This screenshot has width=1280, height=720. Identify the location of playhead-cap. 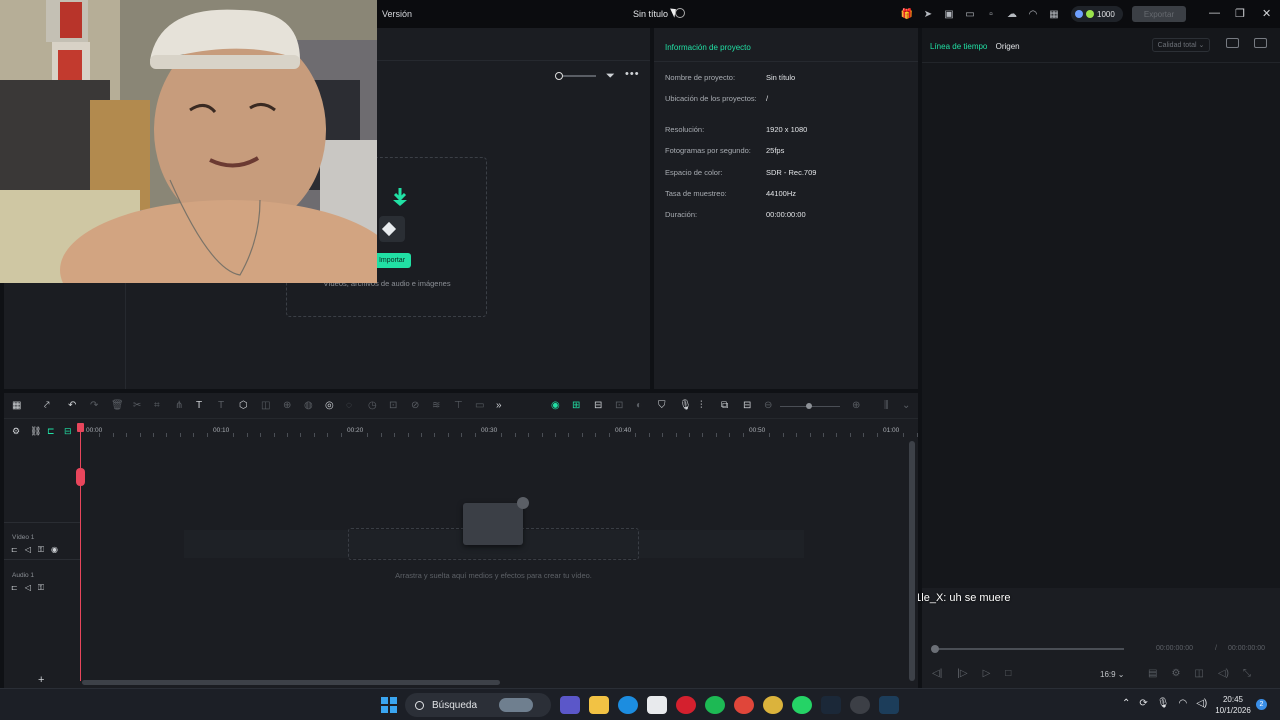
(80, 427).